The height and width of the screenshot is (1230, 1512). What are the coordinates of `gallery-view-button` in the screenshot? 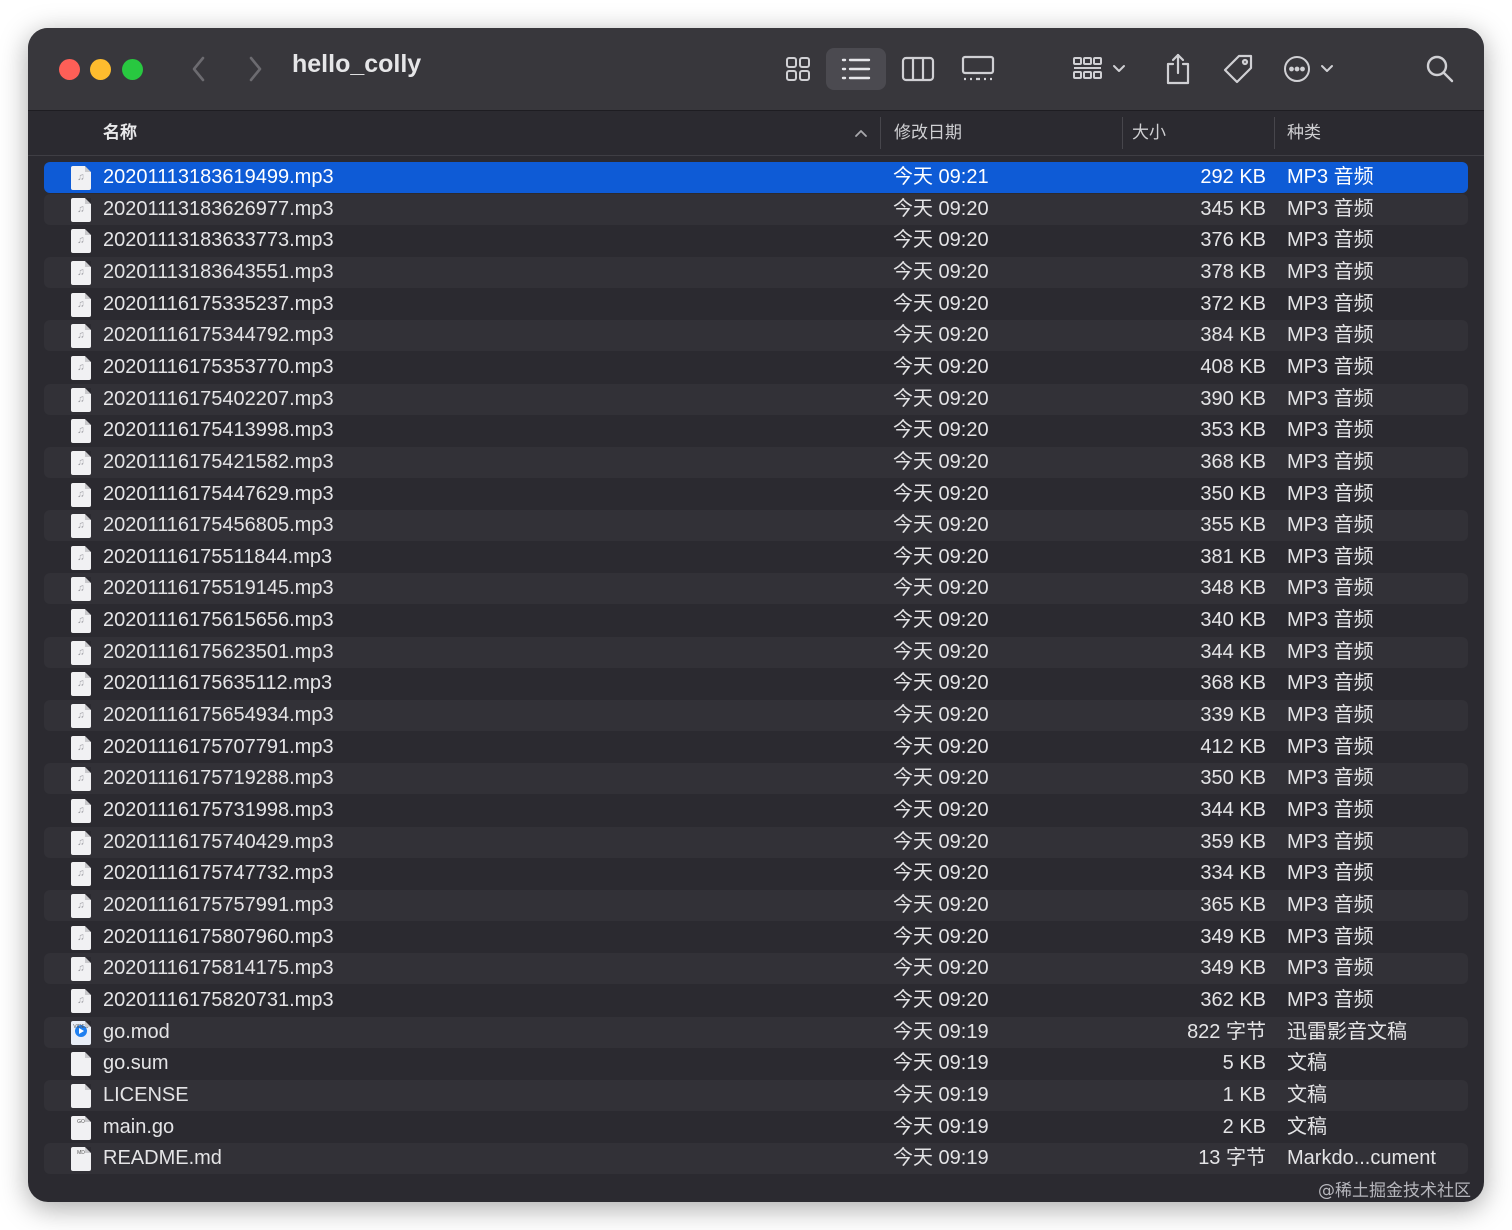 It's located at (978, 69).